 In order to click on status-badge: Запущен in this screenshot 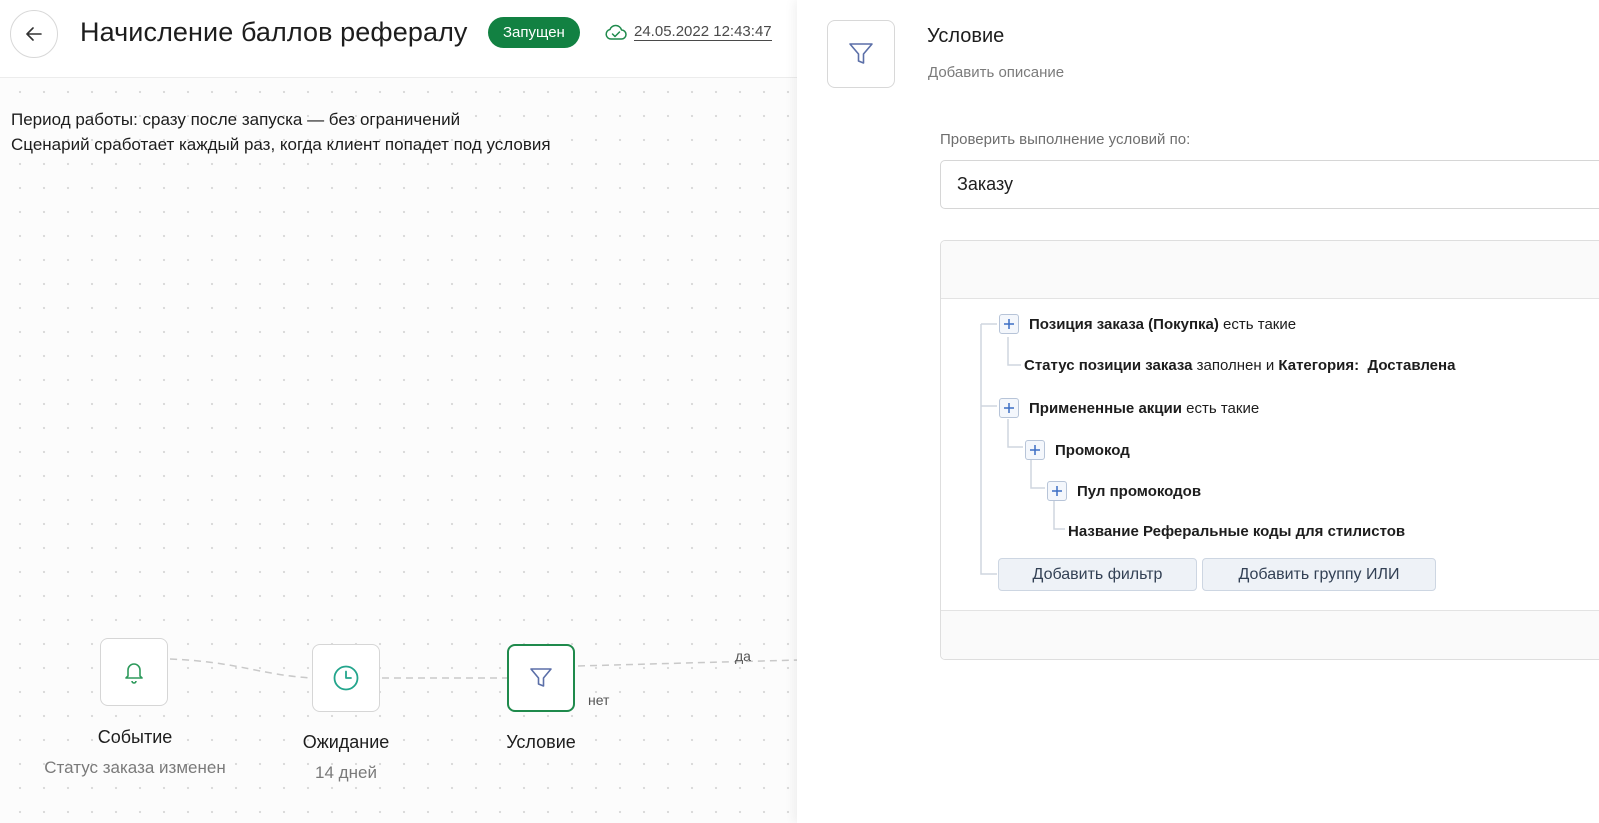, I will do `click(534, 32)`.